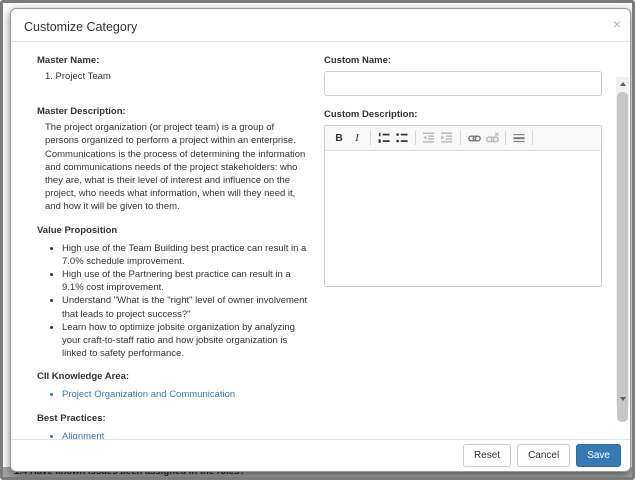 The height and width of the screenshot is (480, 635). I want to click on best-practices-list: Alignment Team Building, so click(173, 434).